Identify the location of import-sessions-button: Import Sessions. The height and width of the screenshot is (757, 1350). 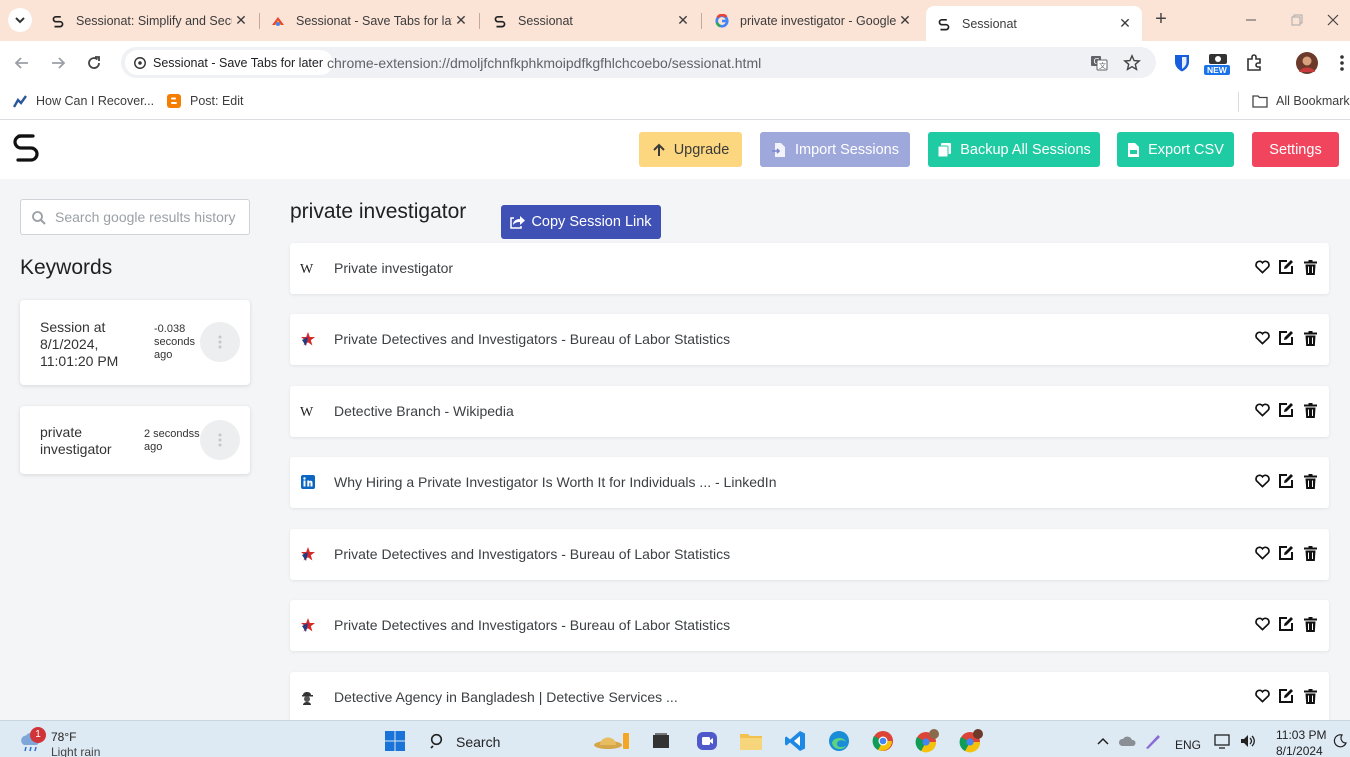
(835, 149).